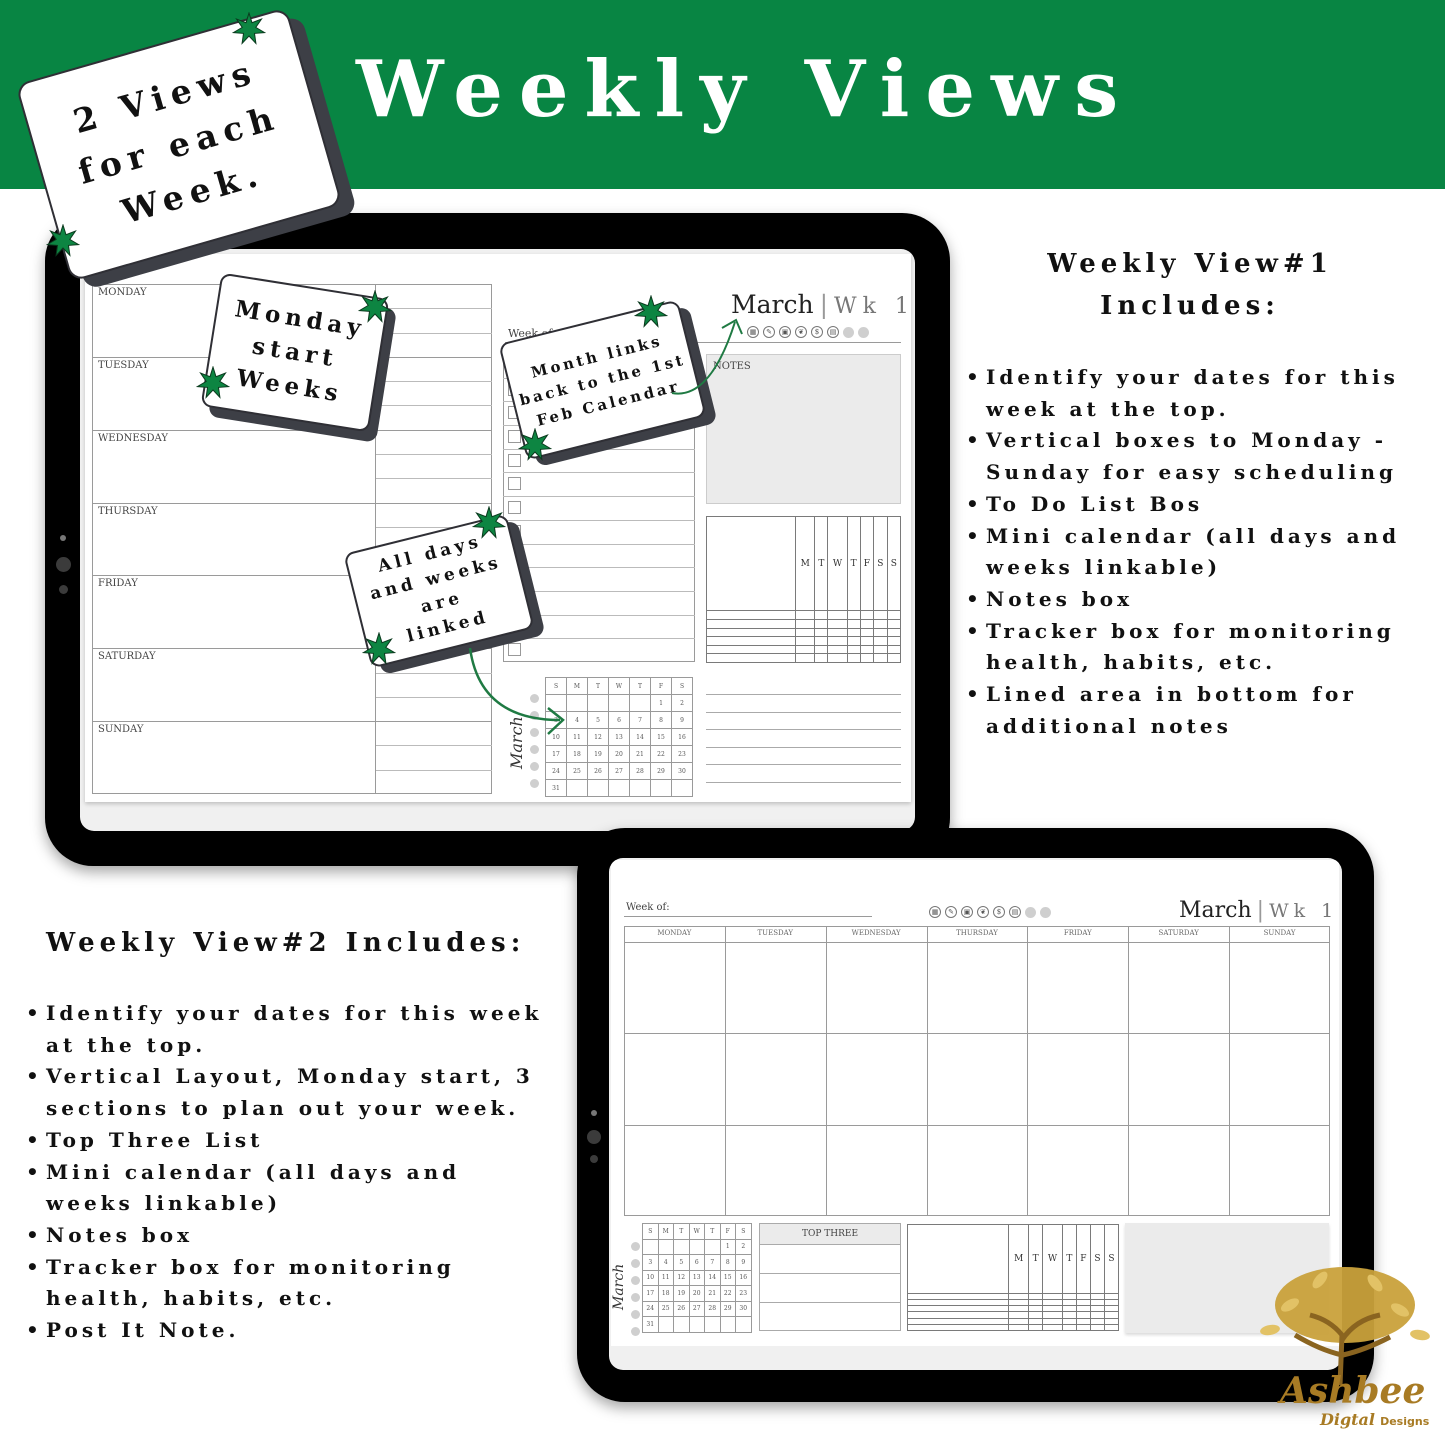 The height and width of the screenshot is (1445, 1445). I want to click on cal-day: 29, so click(727, 1308).